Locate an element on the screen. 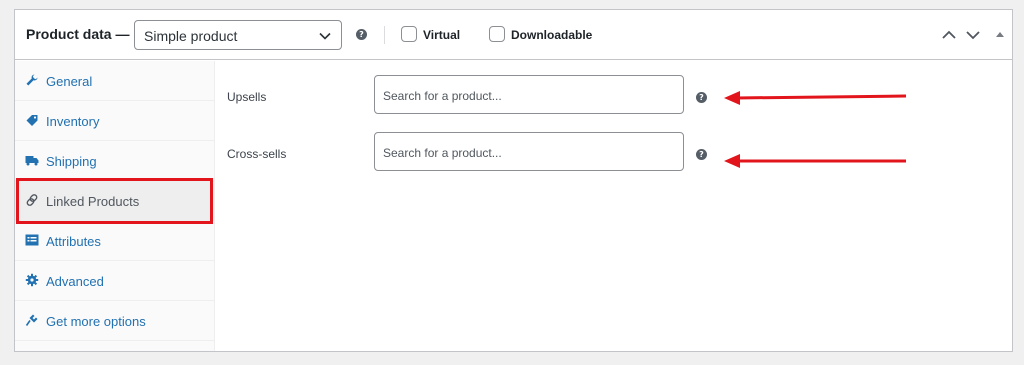  tab-shipping: Shipping is located at coordinates (115, 161).